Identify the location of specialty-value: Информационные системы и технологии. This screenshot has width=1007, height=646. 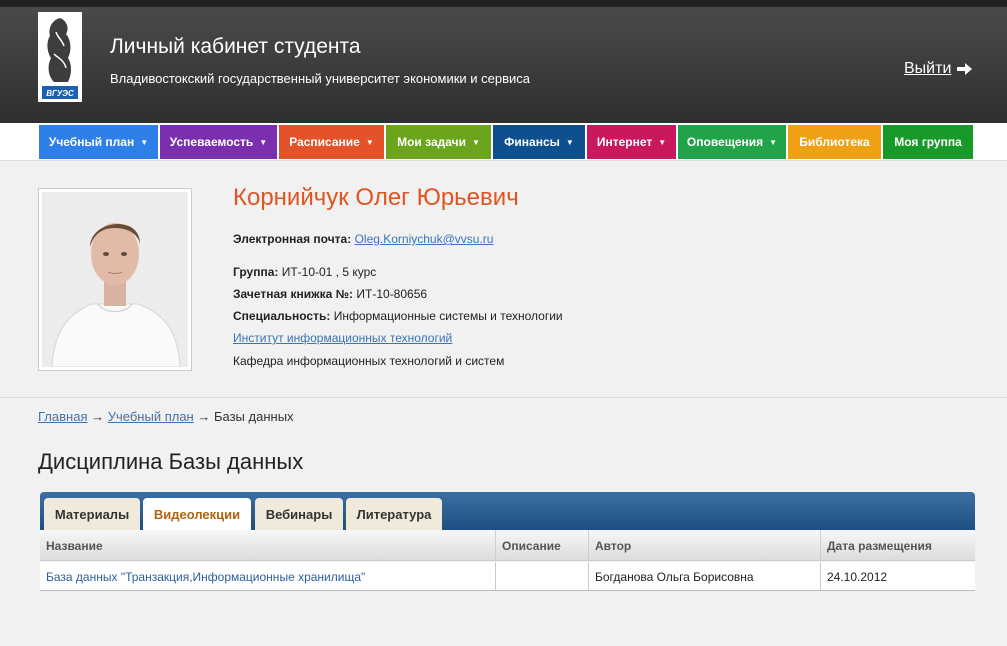
(448, 316).